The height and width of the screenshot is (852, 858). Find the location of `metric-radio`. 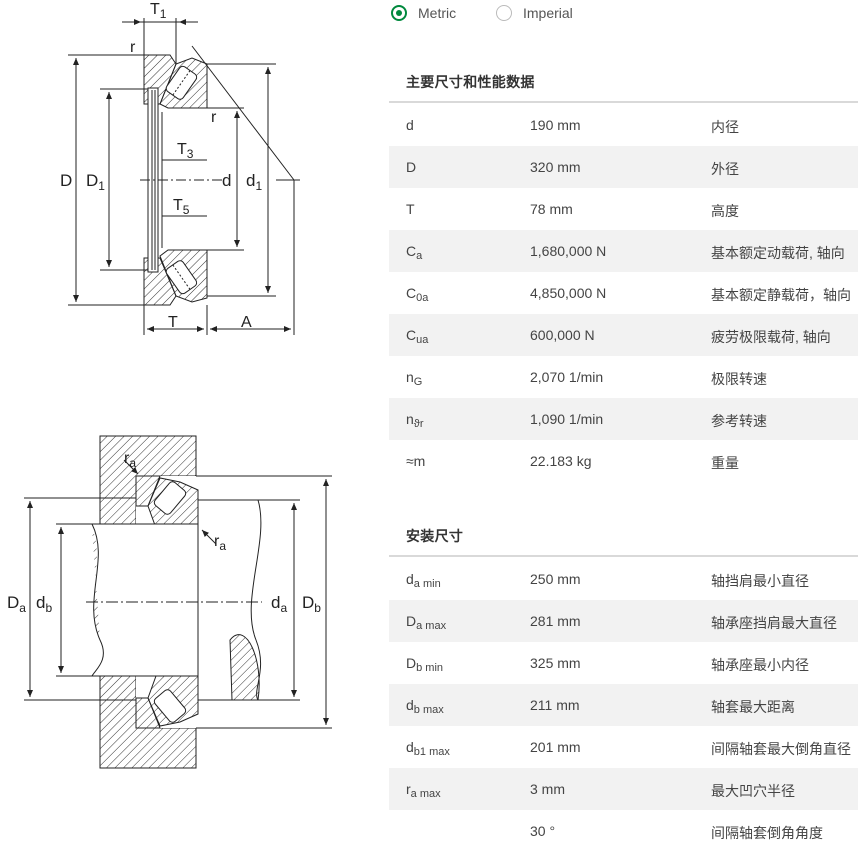

metric-radio is located at coordinates (399, 13).